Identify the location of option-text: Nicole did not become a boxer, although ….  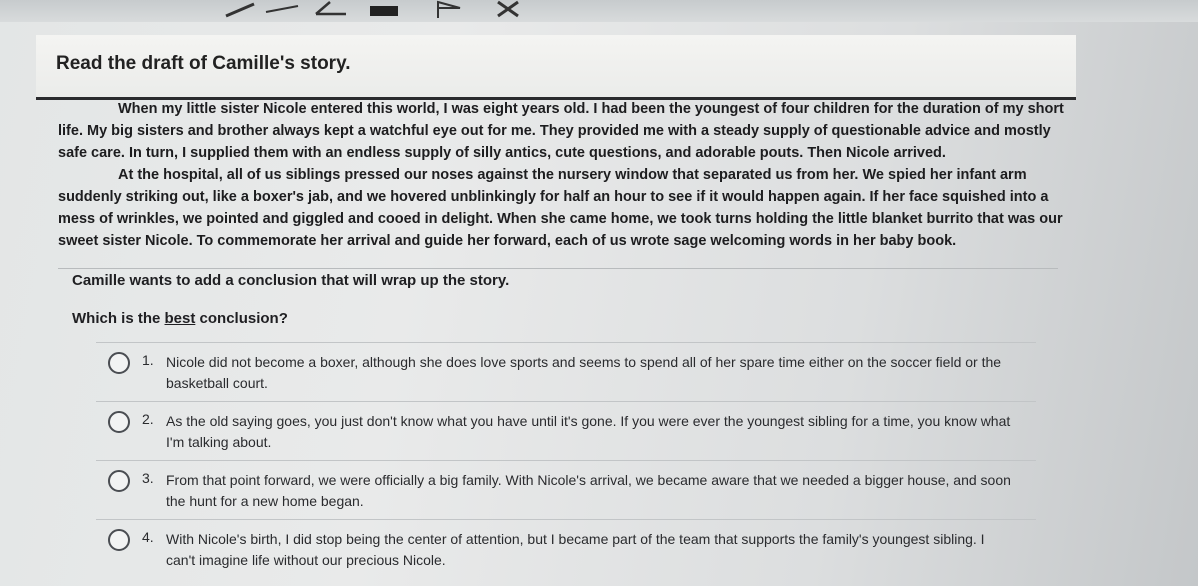
(584, 372).